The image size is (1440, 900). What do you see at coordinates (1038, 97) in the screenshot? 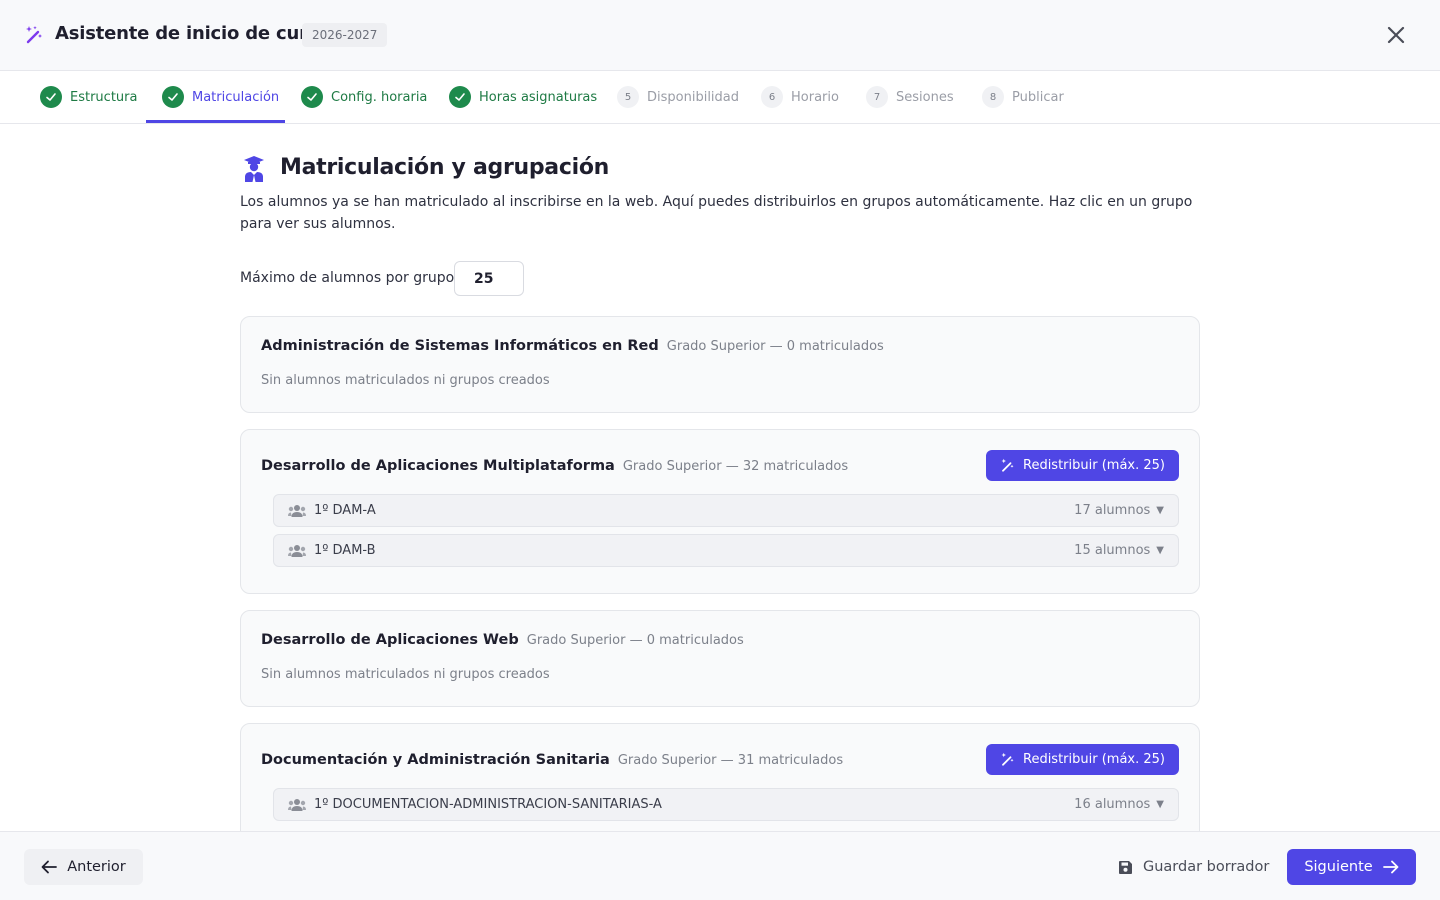
I see `step-label: Publicar` at bounding box center [1038, 97].